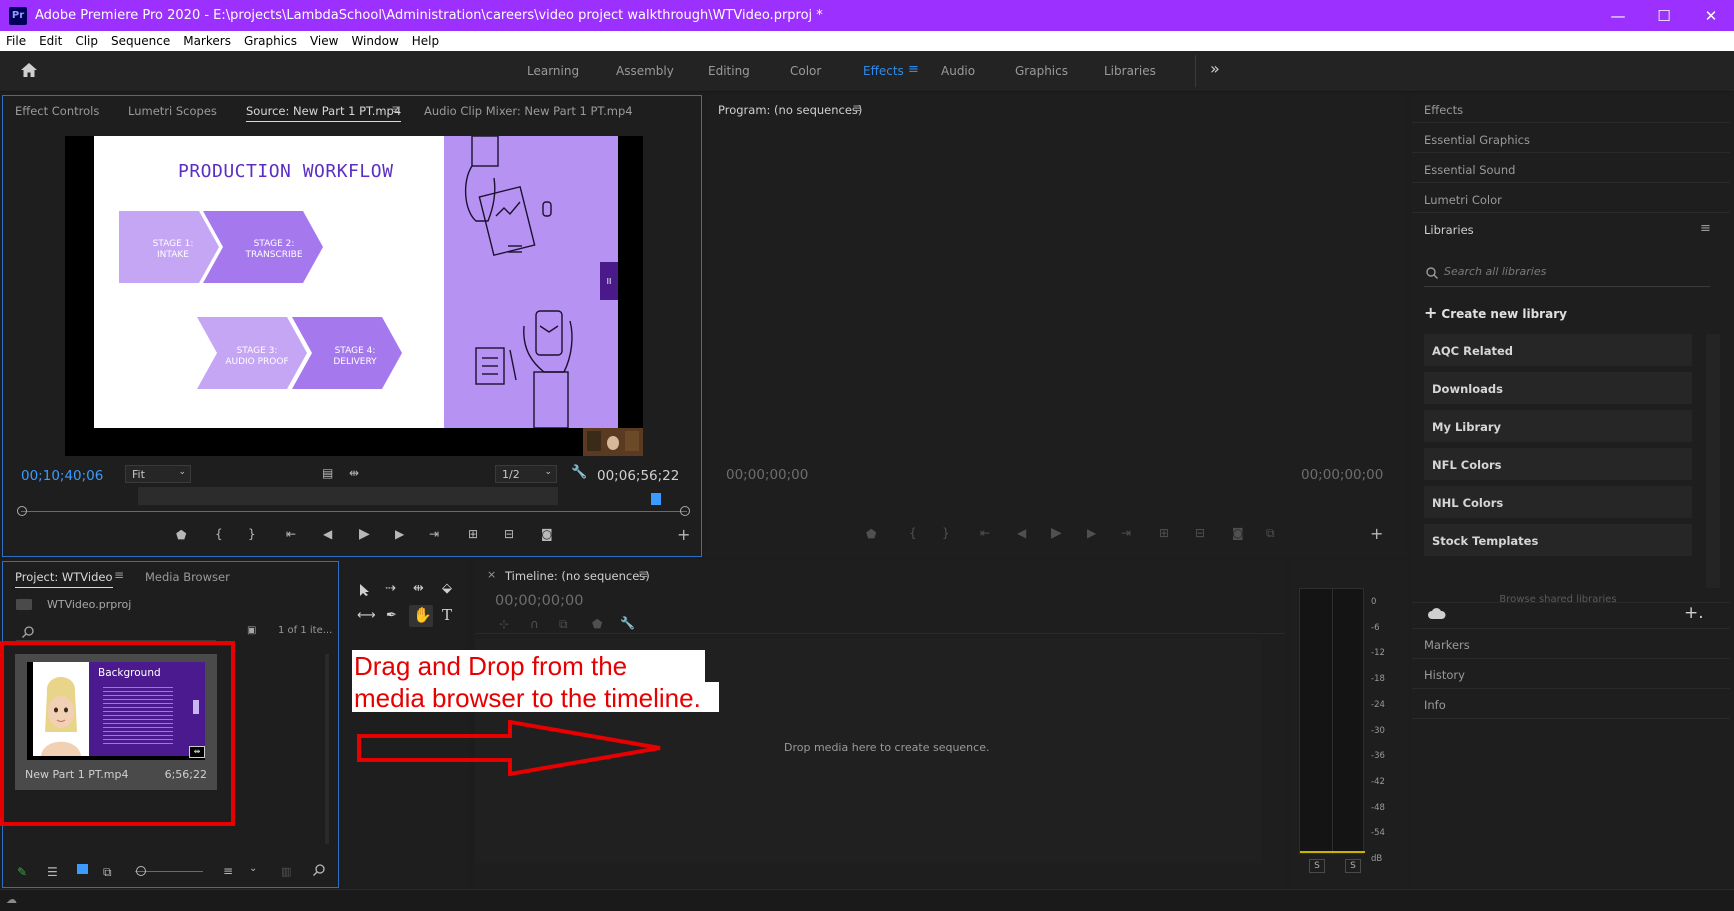 The width and height of the screenshot is (1734, 911). What do you see at coordinates (82, 869) in the screenshot?
I see `icon-view-icon` at bounding box center [82, 869].